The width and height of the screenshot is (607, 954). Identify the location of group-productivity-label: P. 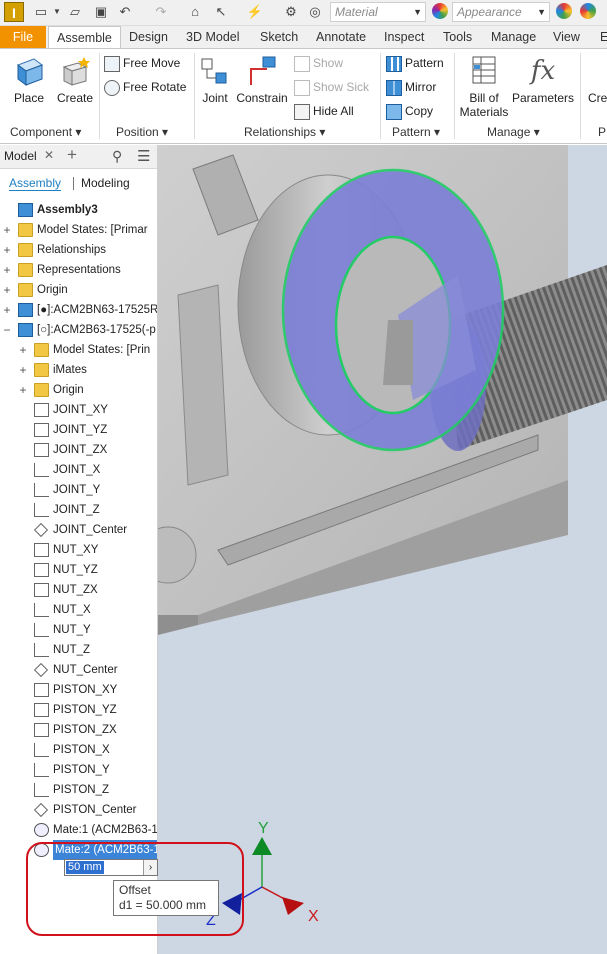
(602, 132).